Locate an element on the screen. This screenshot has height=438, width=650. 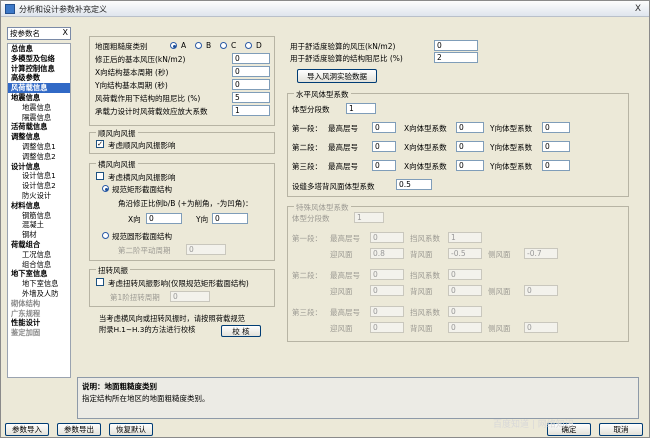
s-seg3-side-input: 0 is located at coordinates (541, 327).